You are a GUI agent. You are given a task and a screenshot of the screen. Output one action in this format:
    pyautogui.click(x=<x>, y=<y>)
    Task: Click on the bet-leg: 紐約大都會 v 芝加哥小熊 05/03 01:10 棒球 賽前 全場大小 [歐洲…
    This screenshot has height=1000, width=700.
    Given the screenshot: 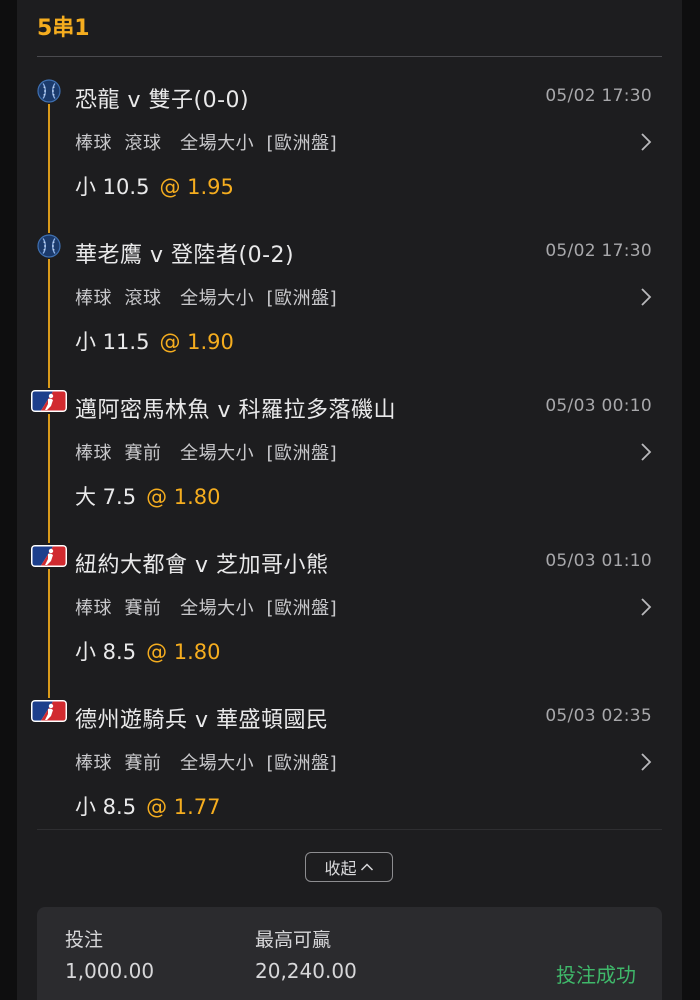 What is the action you would take?
    pyautogui.click(x=349, y=602)
    